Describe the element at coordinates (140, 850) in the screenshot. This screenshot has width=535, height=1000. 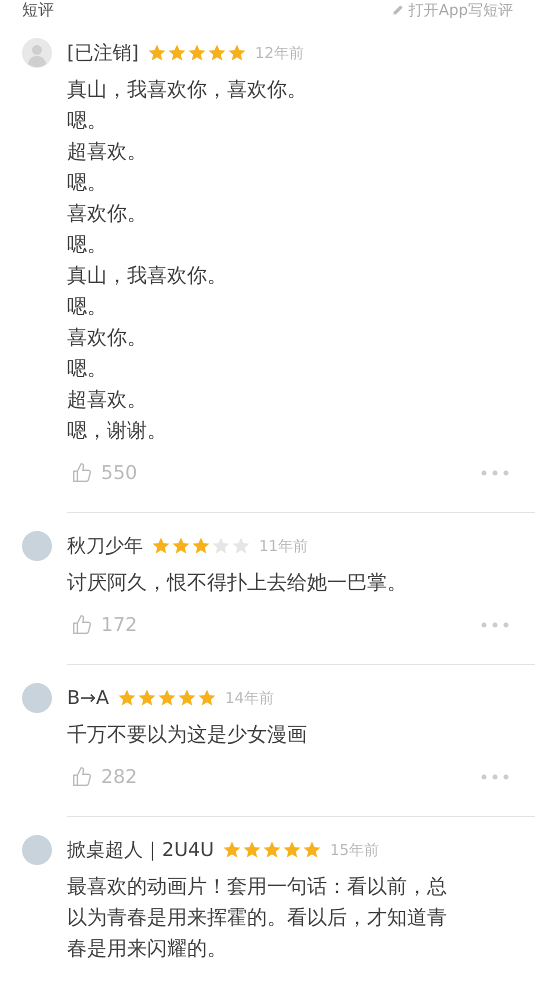
I see `username: 掀桌超人｜2U4U` at that location.